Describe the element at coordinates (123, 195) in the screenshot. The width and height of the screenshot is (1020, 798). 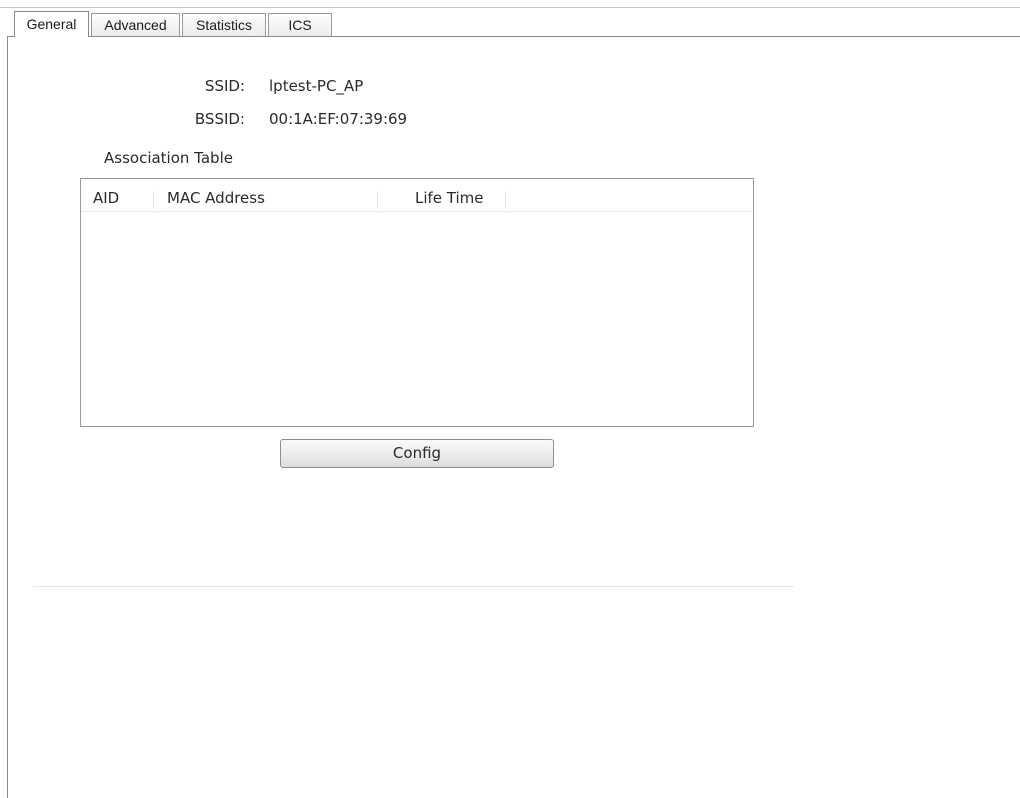
I see `column-header-aid: AID` at that location.